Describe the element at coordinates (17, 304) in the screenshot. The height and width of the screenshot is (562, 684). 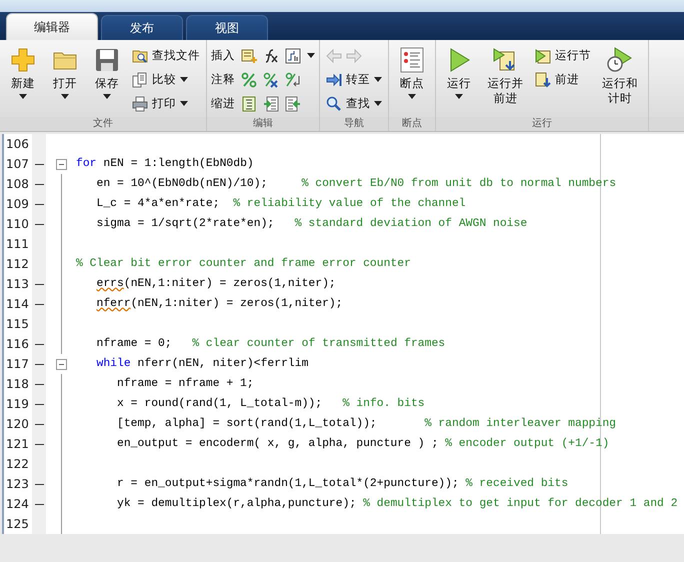
I see `line-number: 114` at that location.